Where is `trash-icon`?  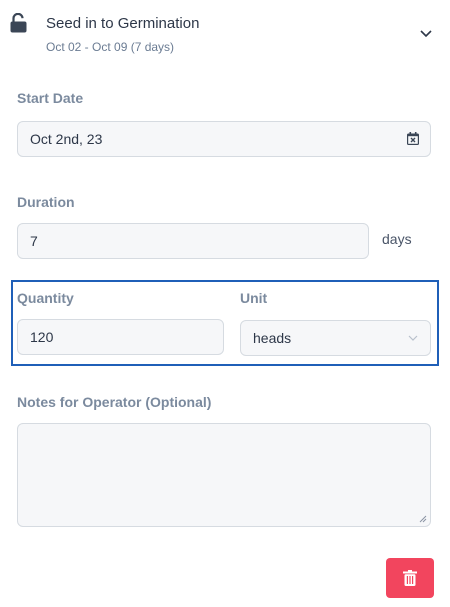
trash-icon is located at coordinates (410, 578).